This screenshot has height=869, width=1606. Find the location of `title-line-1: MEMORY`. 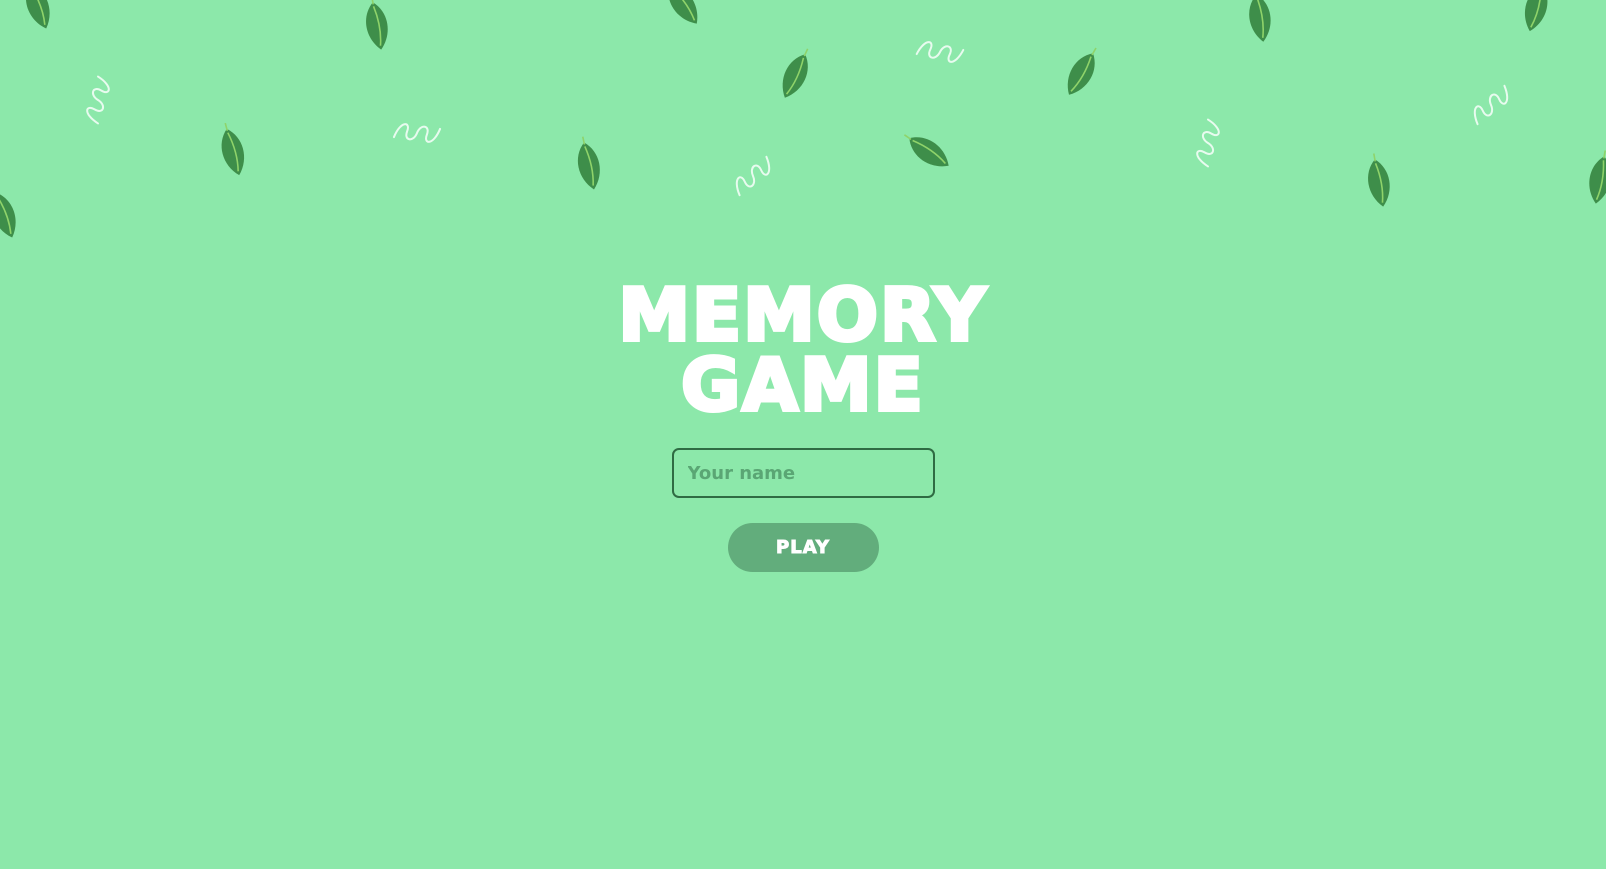

title-line-1: MEMORY is located at coordinates (802, 315).